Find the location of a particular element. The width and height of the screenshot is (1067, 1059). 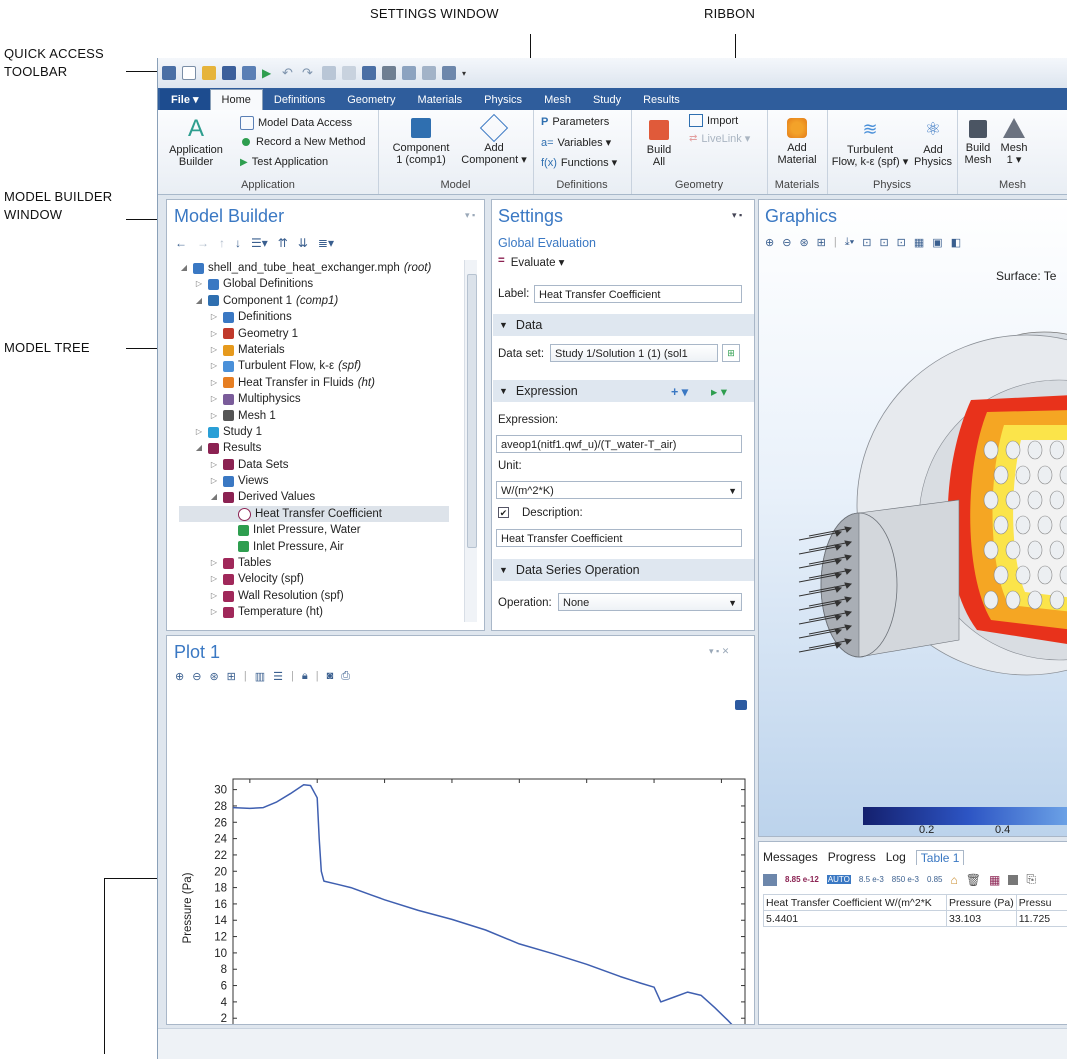

model-data-access-button: Model Data Access is located at coordinates (296, 123).